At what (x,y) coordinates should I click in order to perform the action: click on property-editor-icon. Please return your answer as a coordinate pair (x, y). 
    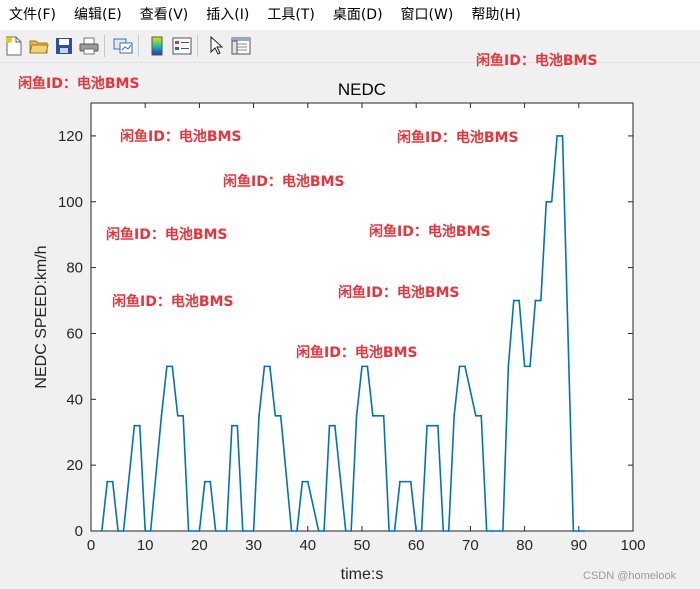
    Looking at the image, I should click on (241, 46).